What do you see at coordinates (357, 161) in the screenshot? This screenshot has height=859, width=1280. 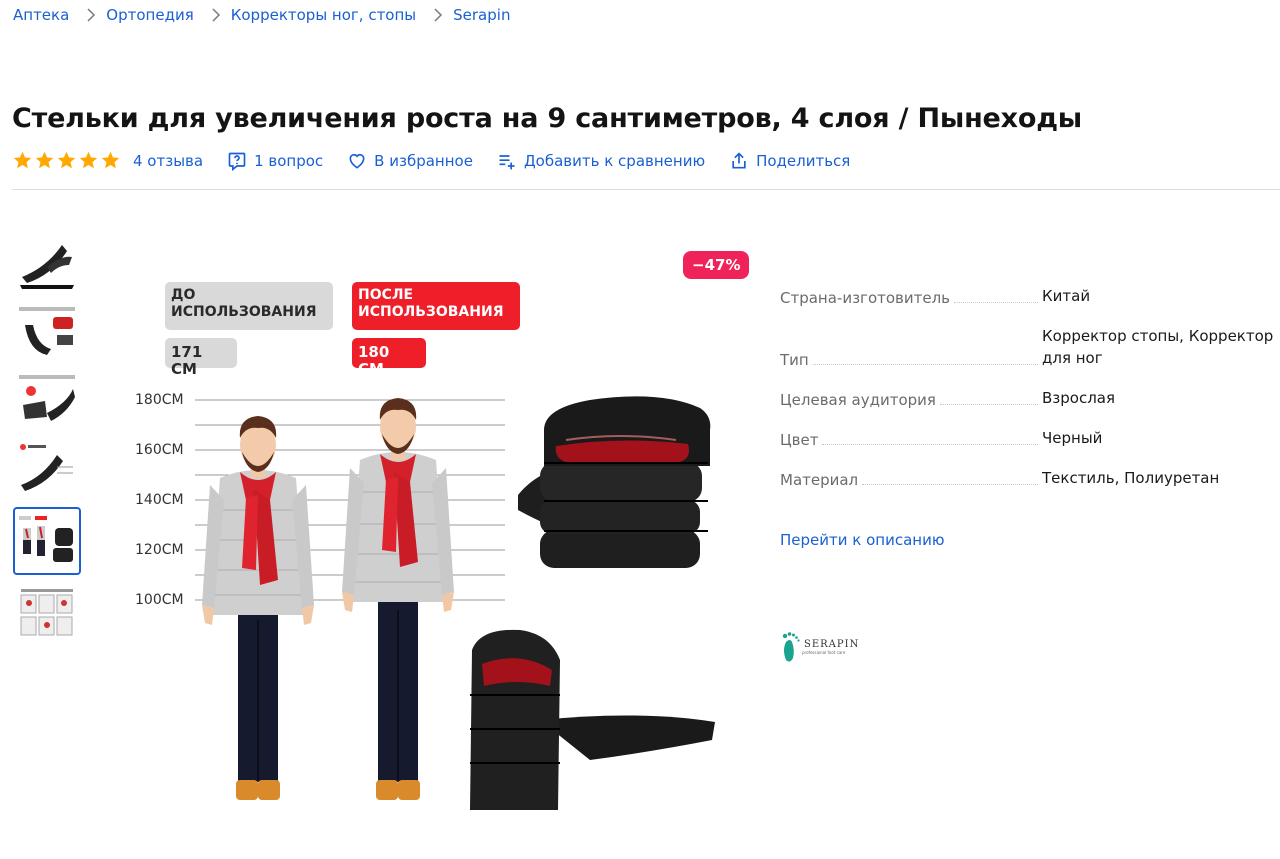 I see `heart-icon` at bounding box center [357, 161].